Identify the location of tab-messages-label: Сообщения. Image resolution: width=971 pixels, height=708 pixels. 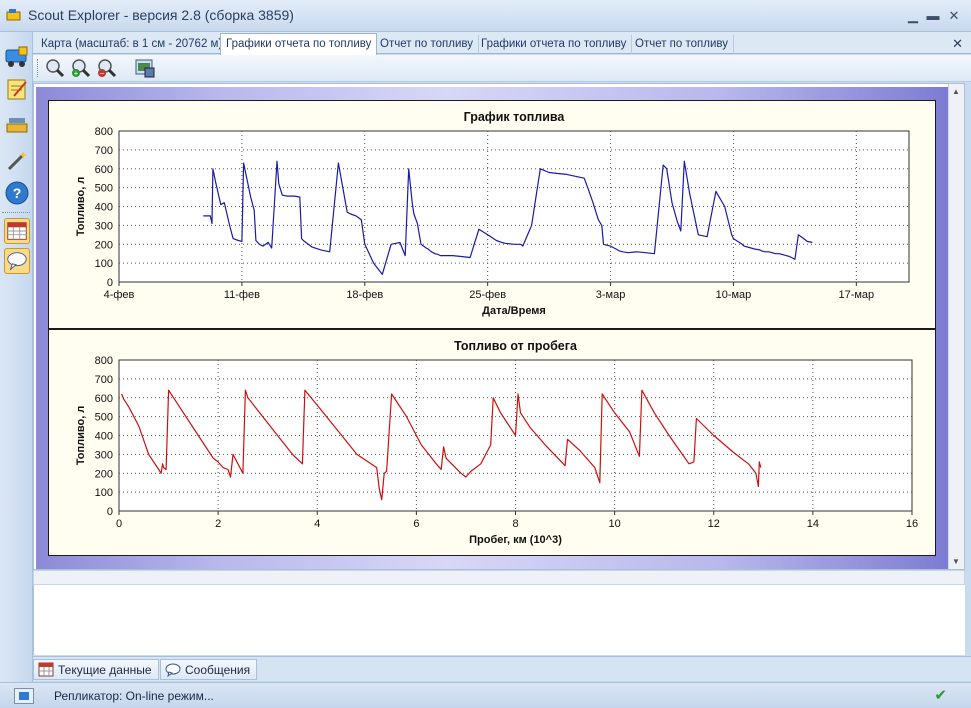
(218, 670).